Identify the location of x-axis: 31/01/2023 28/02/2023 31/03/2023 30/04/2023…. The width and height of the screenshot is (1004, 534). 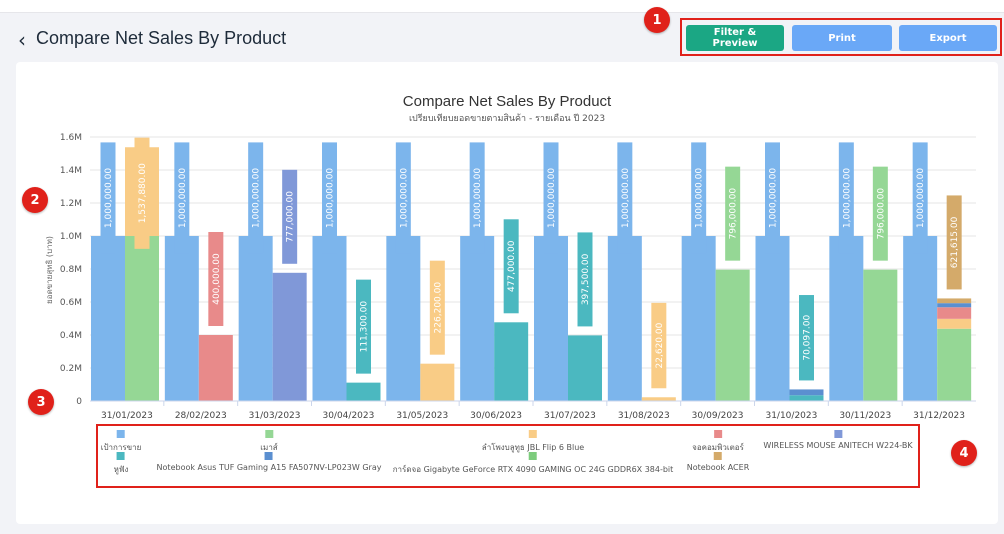
(533, 410).